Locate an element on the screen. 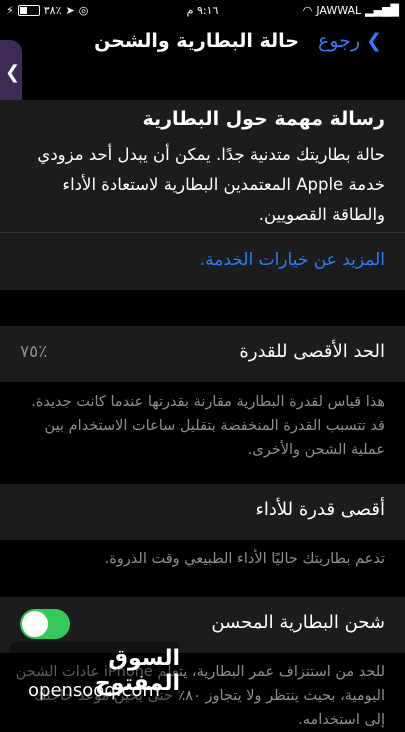 This screenshot has width=405, height=732. page-title: حالة البطارية والشحن is located at coordinates (196, 41).